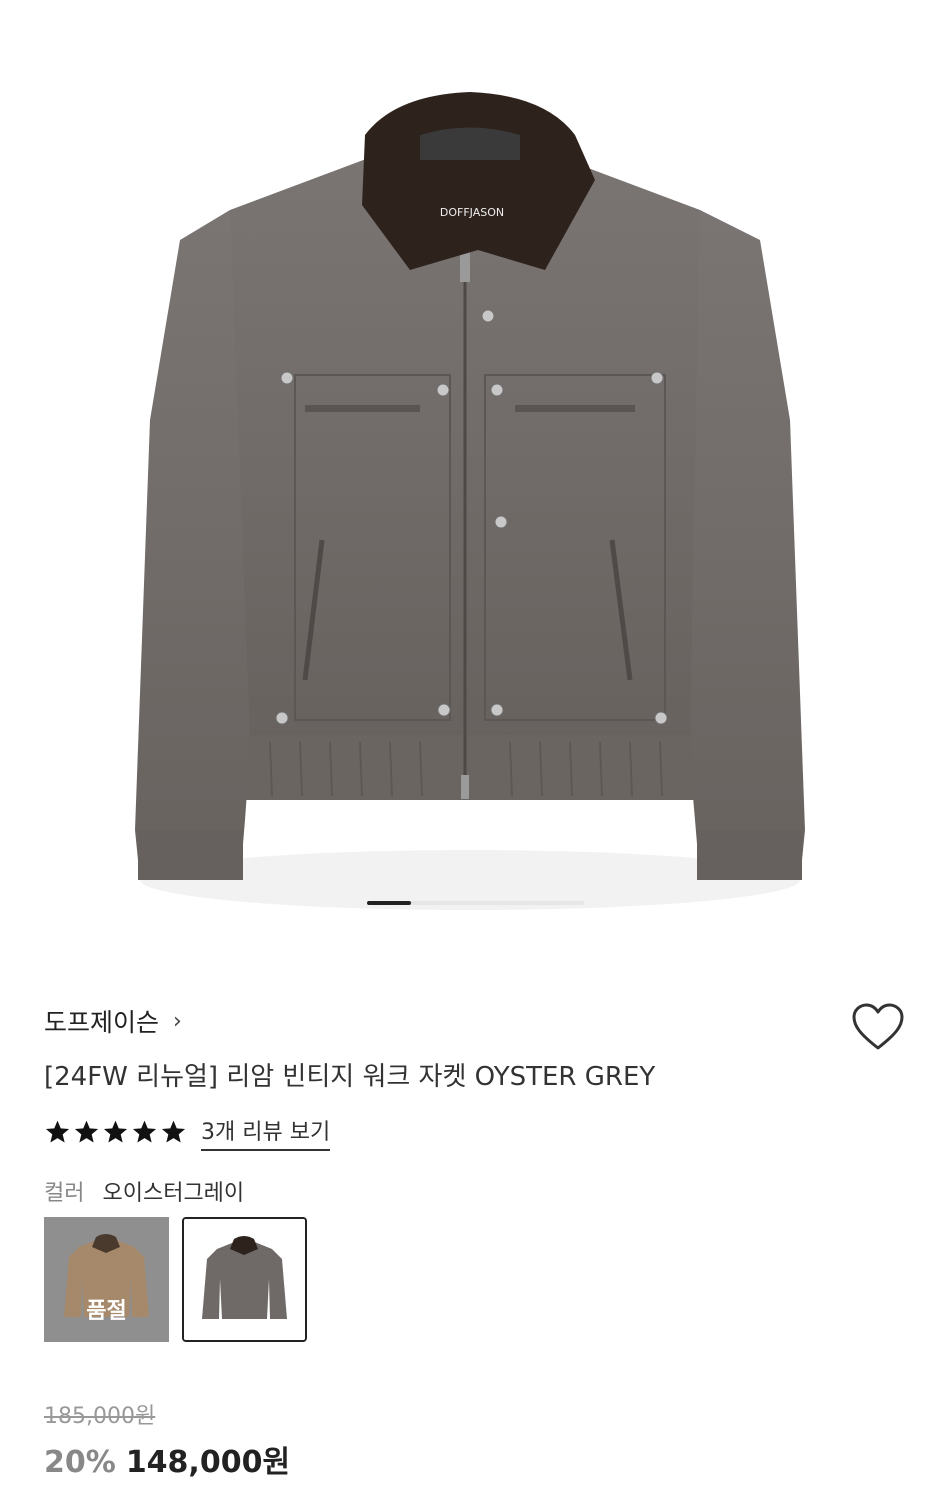  Describe the element at coordinates (177, 1021) in the screenshot. I see `chevron-right-icon: ›` at that location.